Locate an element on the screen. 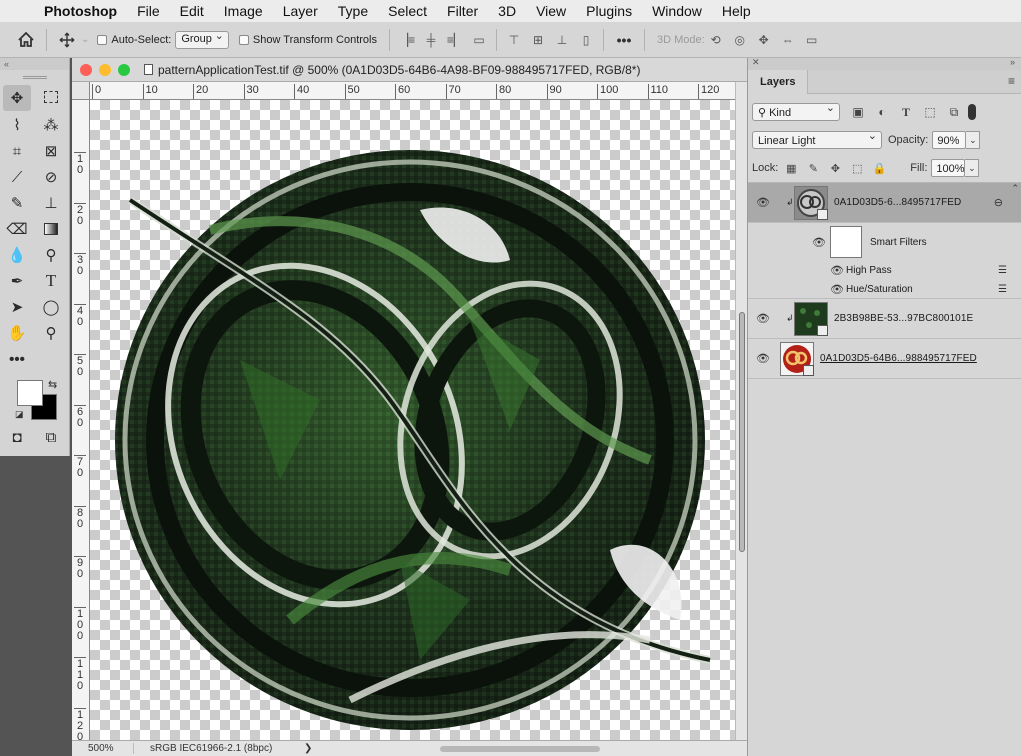 Image resolution: width=1021 pixels, height=756 pixels. move-tool-preset-icon is located at coordinates (67, 40).